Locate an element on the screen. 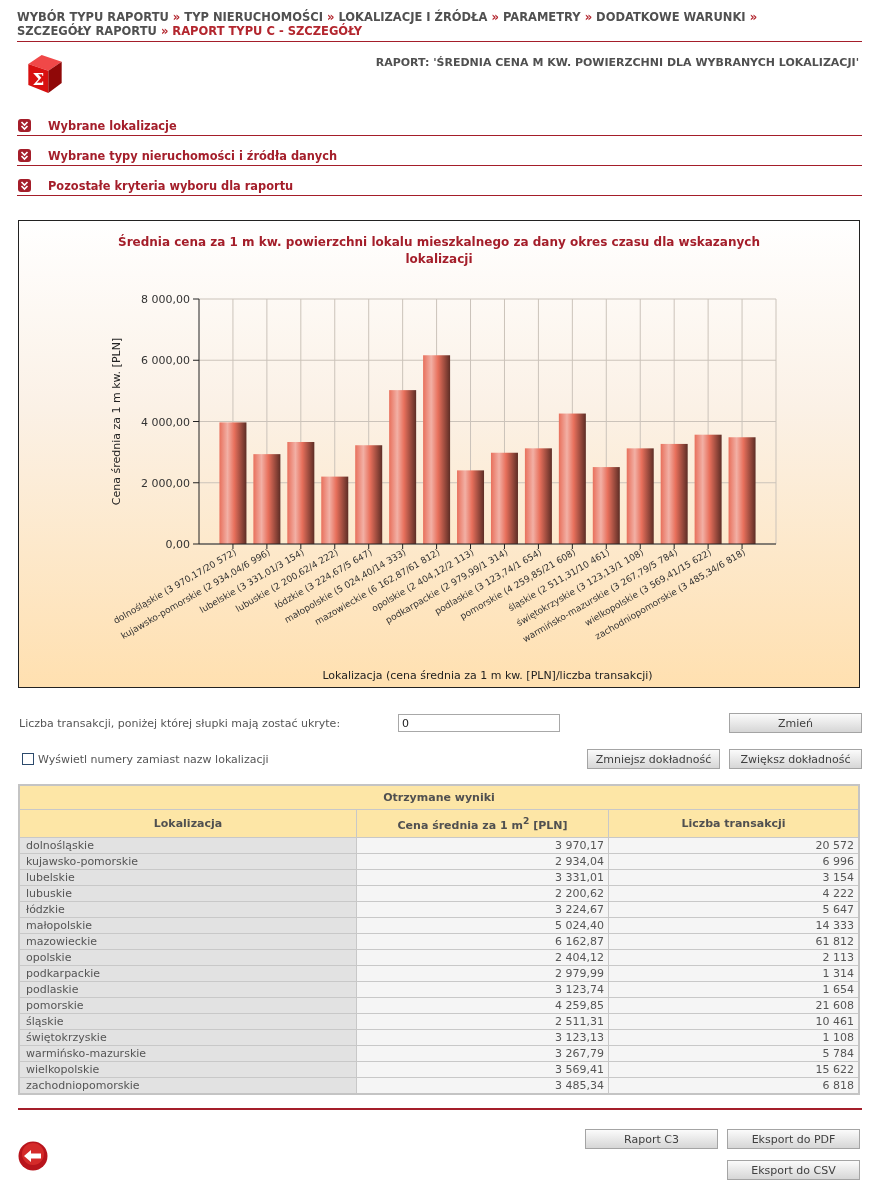 The image size is (881, 1192). chart-bar is located at coordinates (335, 510).